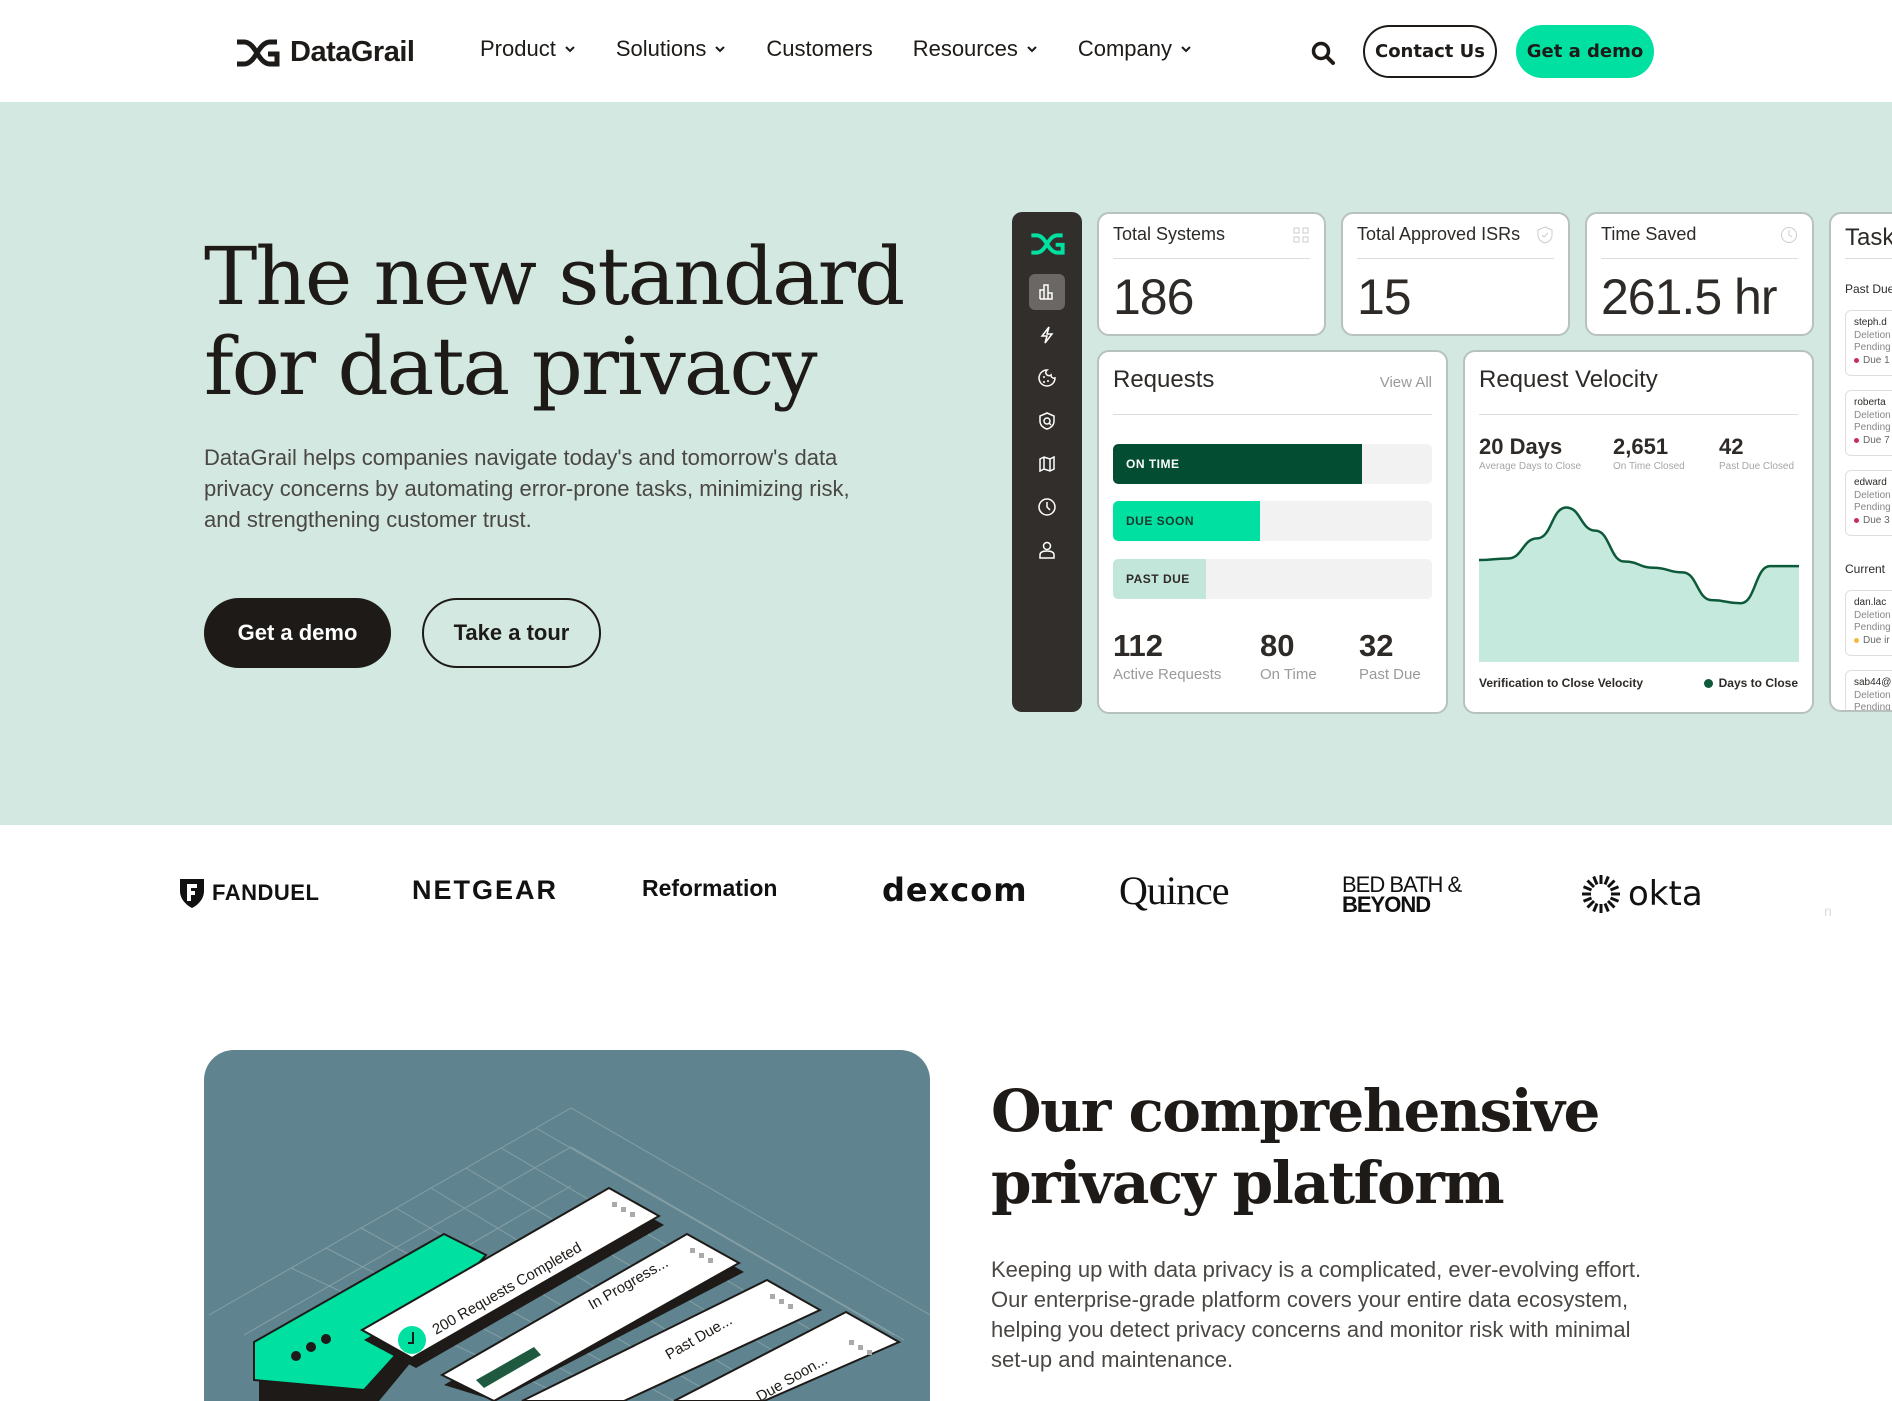 The height and width of the screenshot is (1401, 1892). I want to click on stat-label: Past Due Closed, so click(1757, 466).